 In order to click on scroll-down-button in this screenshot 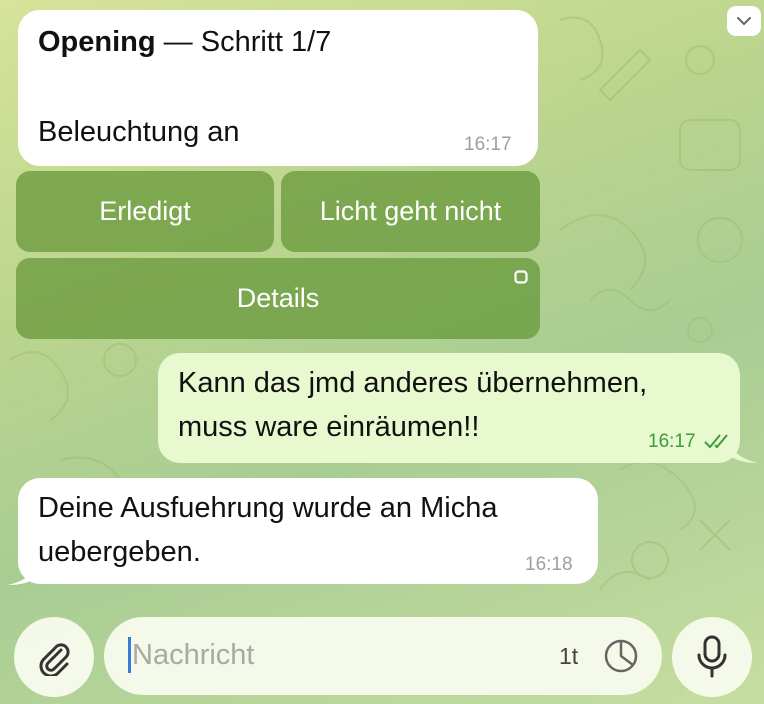, I will do `click(744, 21)`.